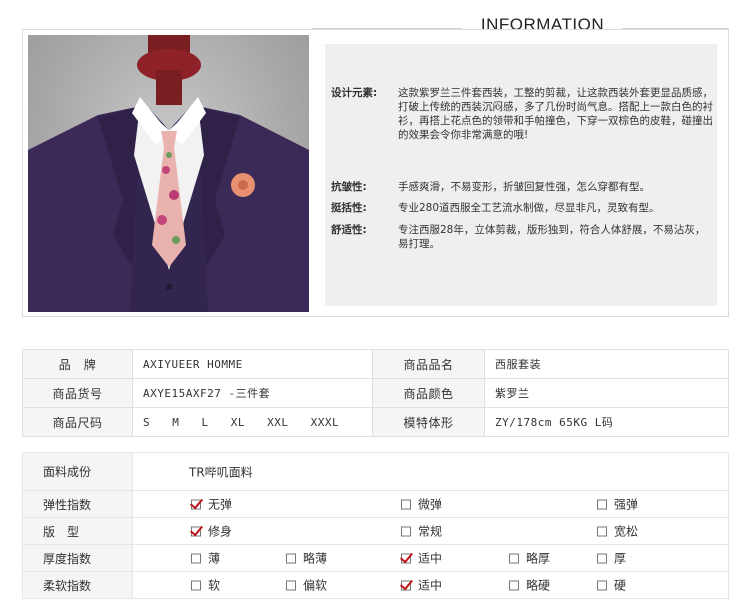 This screenshot has height=609, width=750. Describe the element at coordinates (237, 422) in the screenshot. I see `size-option: XL` at that location.